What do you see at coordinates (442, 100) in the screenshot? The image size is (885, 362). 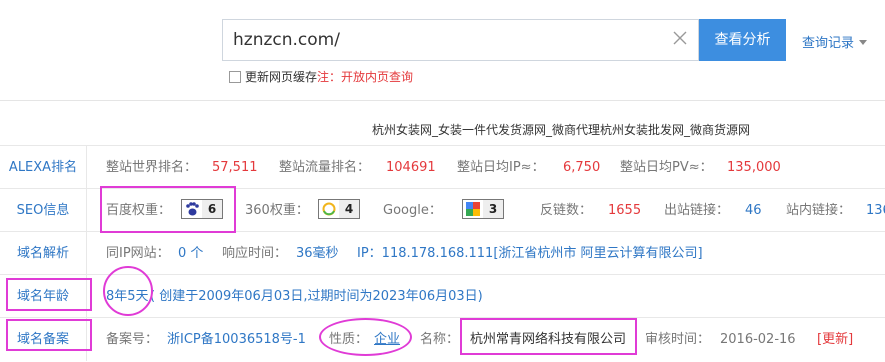 I see `divider` at bounding box center [442, 100].